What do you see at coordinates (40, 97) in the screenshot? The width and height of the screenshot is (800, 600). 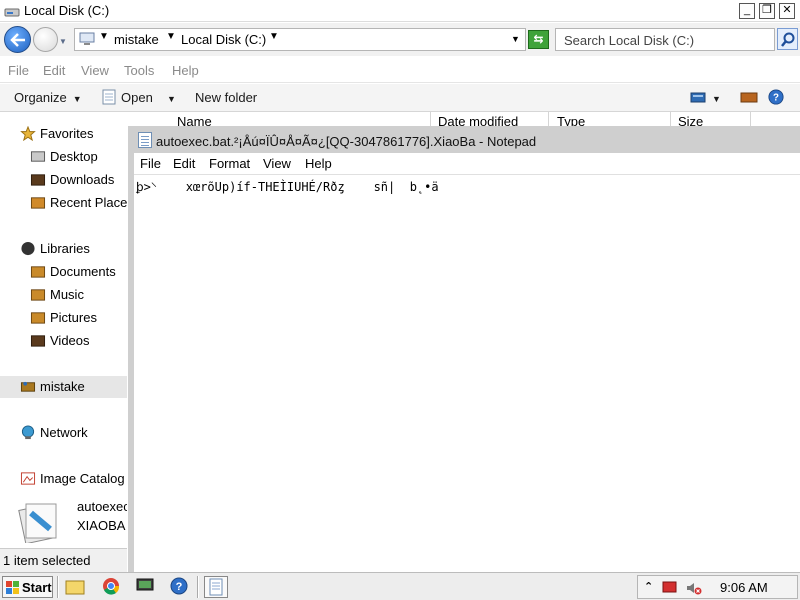 I see `organize-label: Organize` at bounding box center [40, 97].